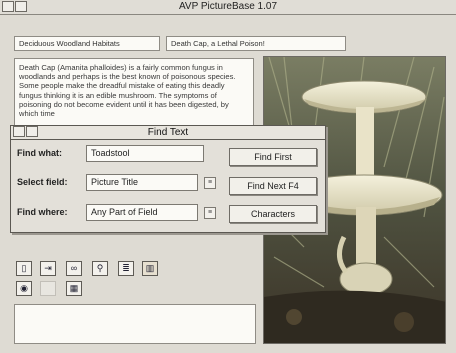 This screenshot has height=353, width=456. Describe the element at coordinates (48, 288) in the screenshot. I see `blank-icon` at that location.